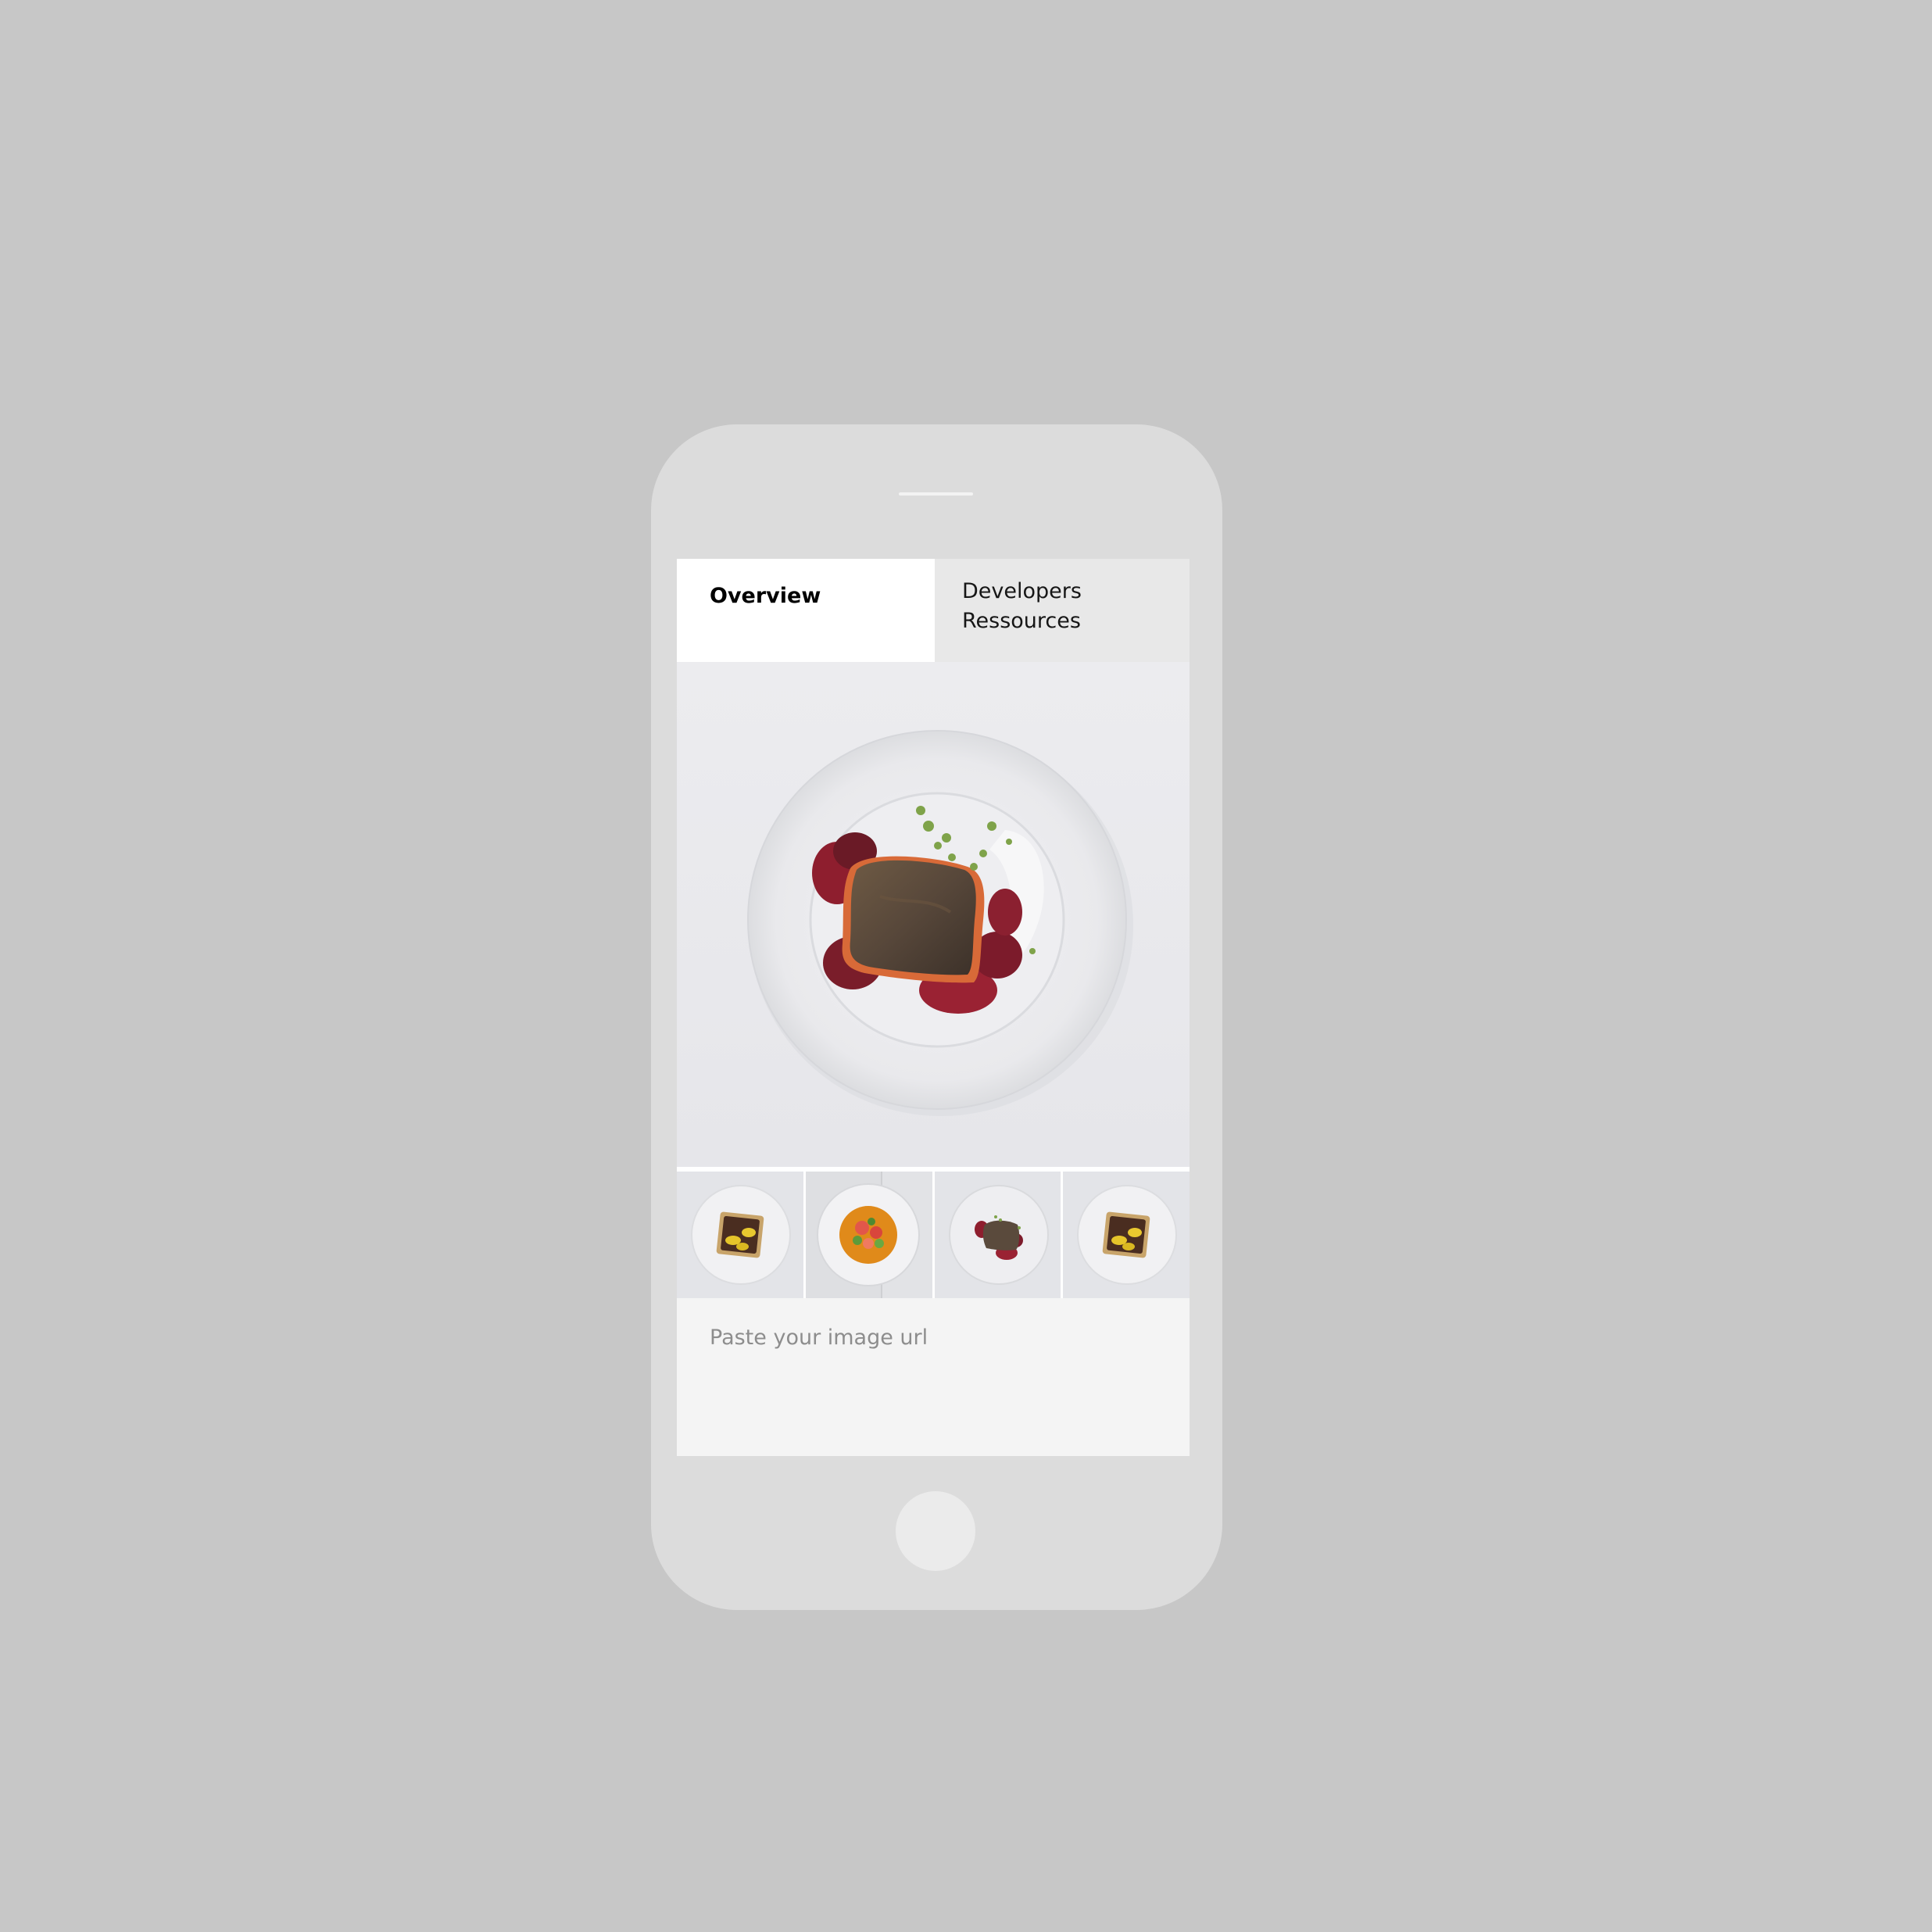 The image size is (1932, 1932). Describe the element at coordinates (933, 1377) in the screenshot. I see `url-input-area` at that location.